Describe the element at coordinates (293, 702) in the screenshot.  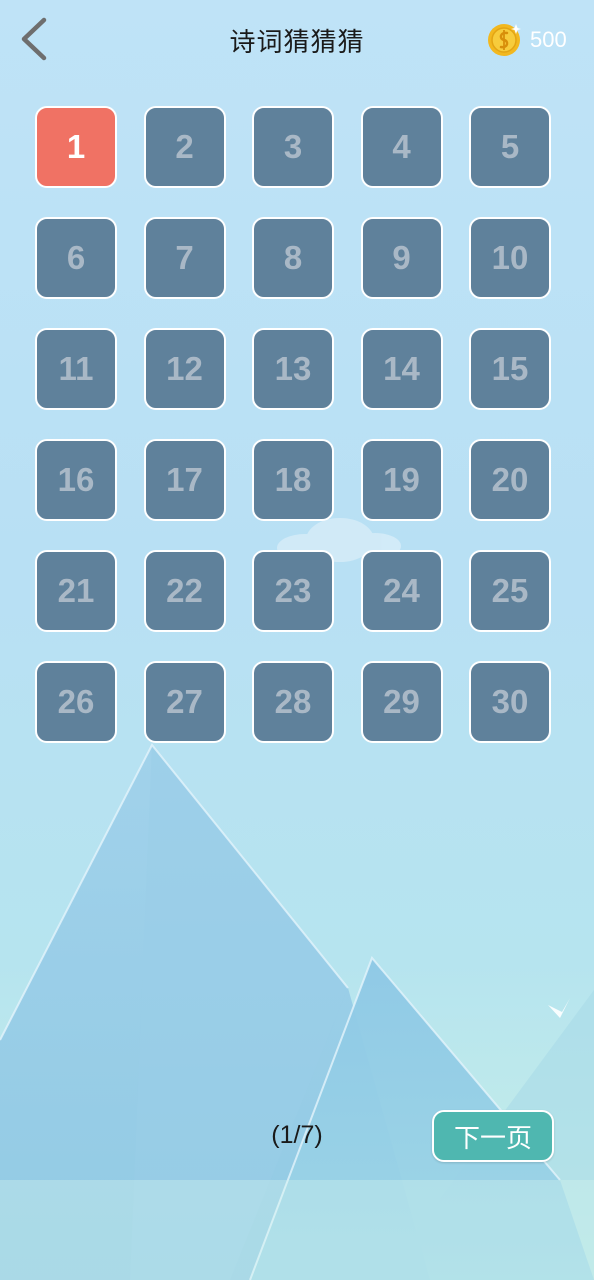
I see `level-button-28: 28` at that location.